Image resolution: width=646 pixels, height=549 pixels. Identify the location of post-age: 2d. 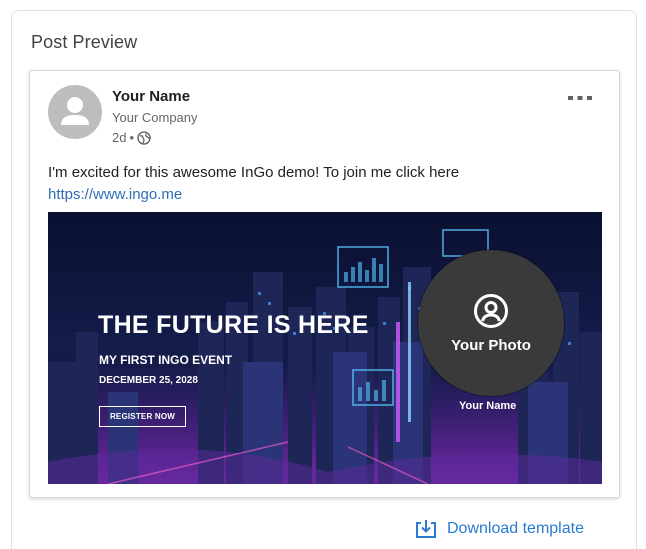
(119, 137).